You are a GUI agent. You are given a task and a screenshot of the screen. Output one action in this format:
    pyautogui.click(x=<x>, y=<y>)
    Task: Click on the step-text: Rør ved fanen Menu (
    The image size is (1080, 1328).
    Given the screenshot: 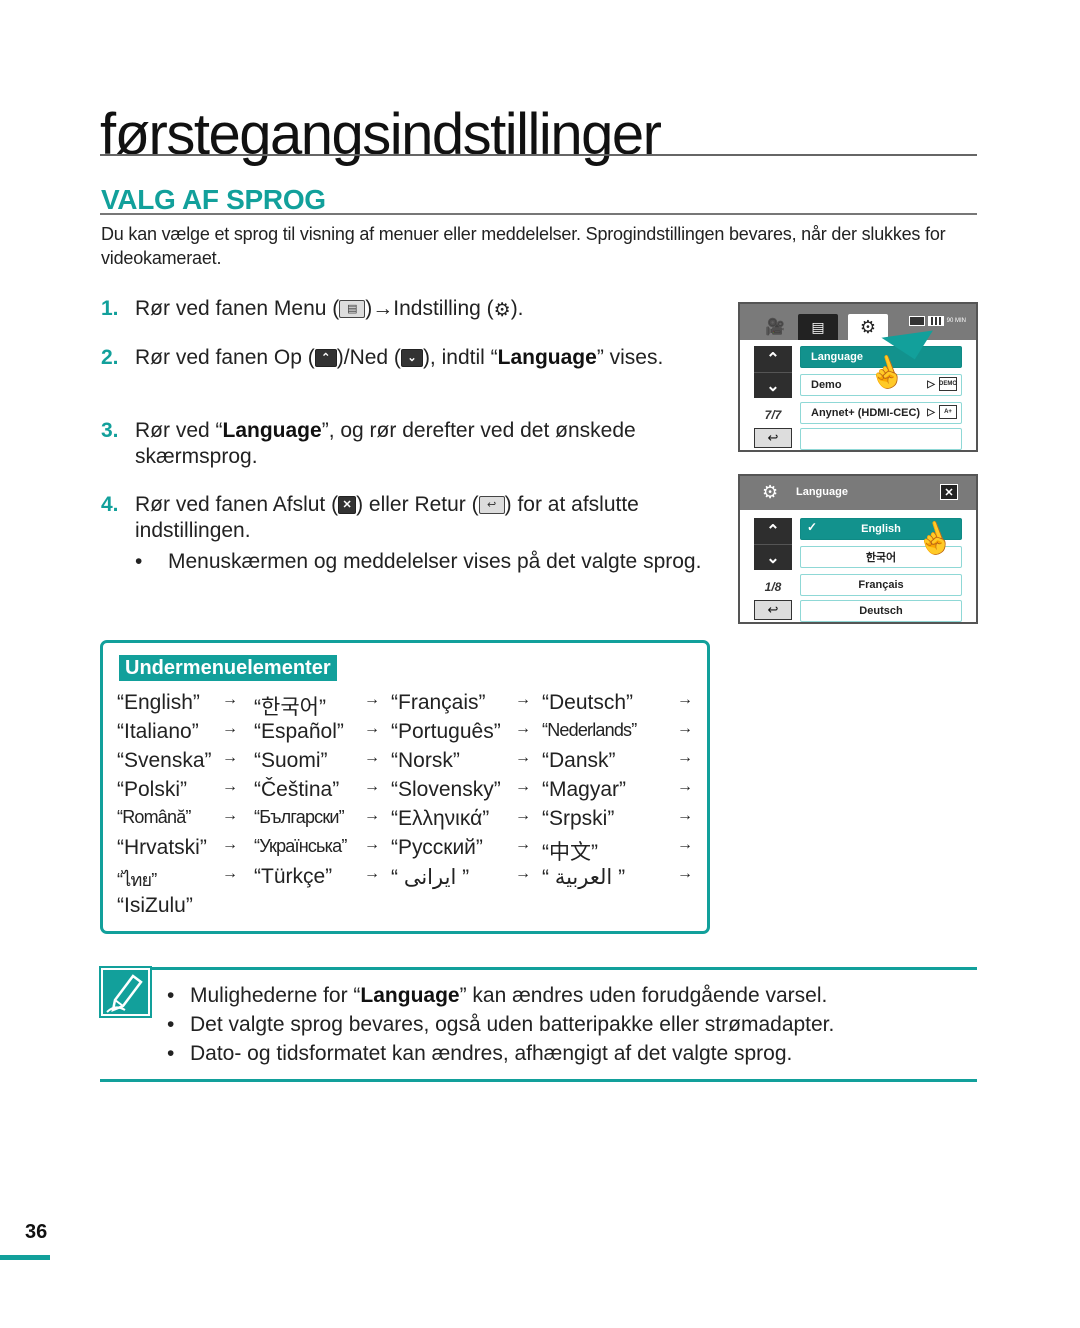 What is the action you would take?
    pyautogui.click(x=237, y=308)
    